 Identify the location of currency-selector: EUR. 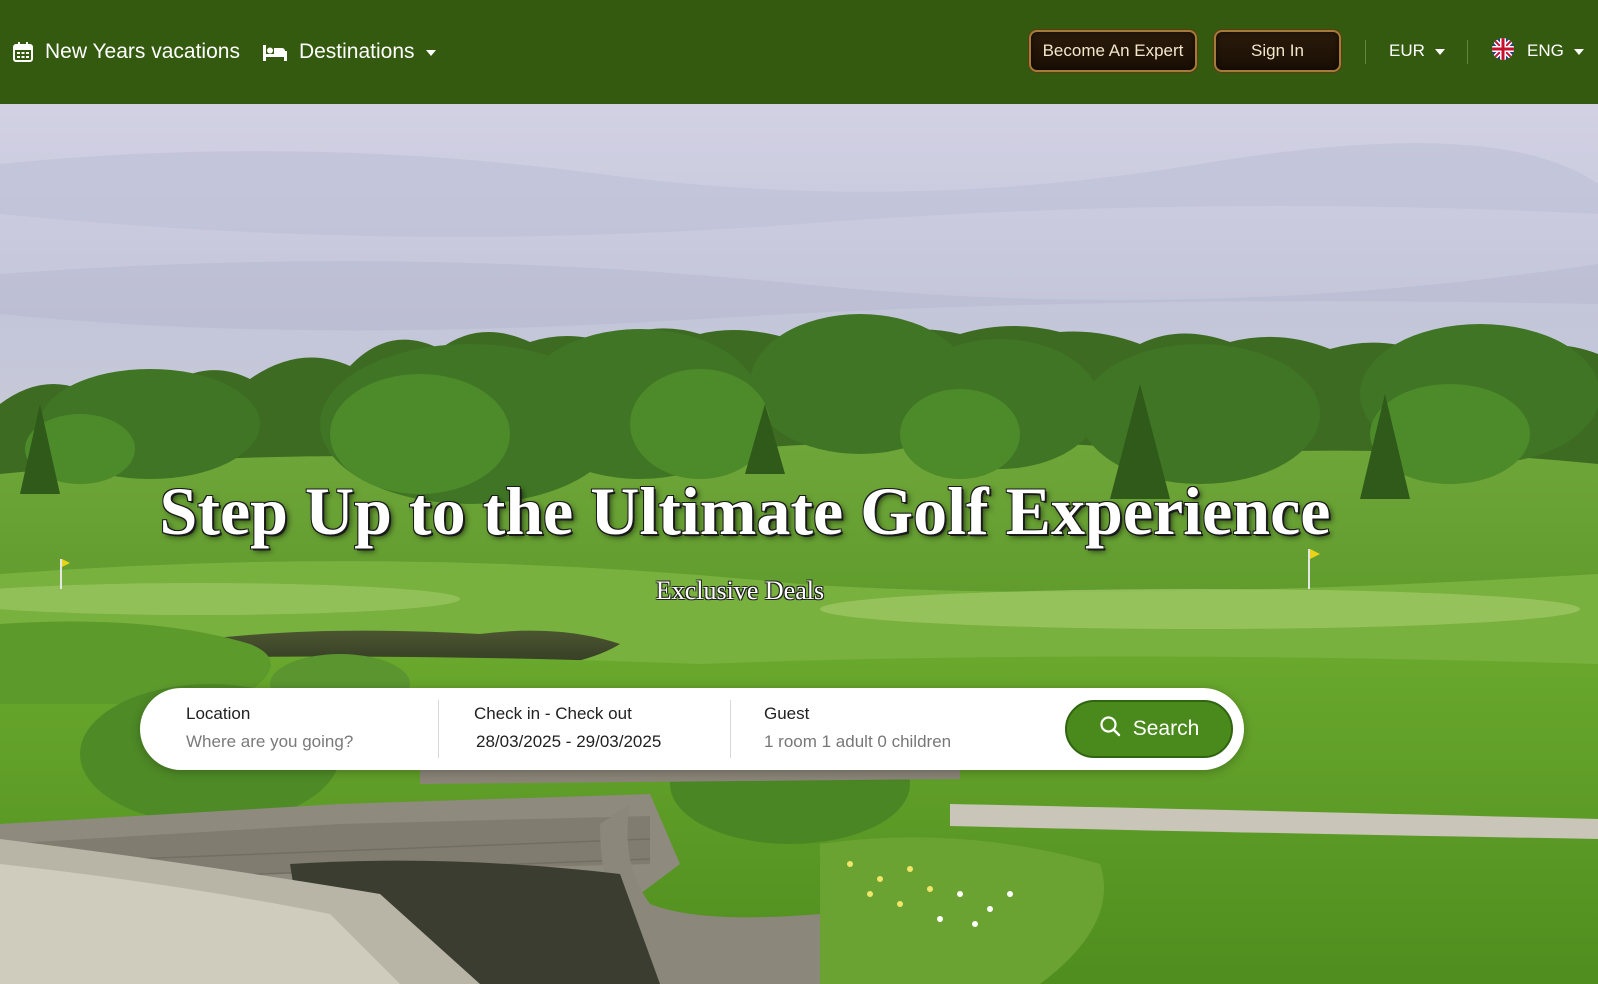
(1417, 51).